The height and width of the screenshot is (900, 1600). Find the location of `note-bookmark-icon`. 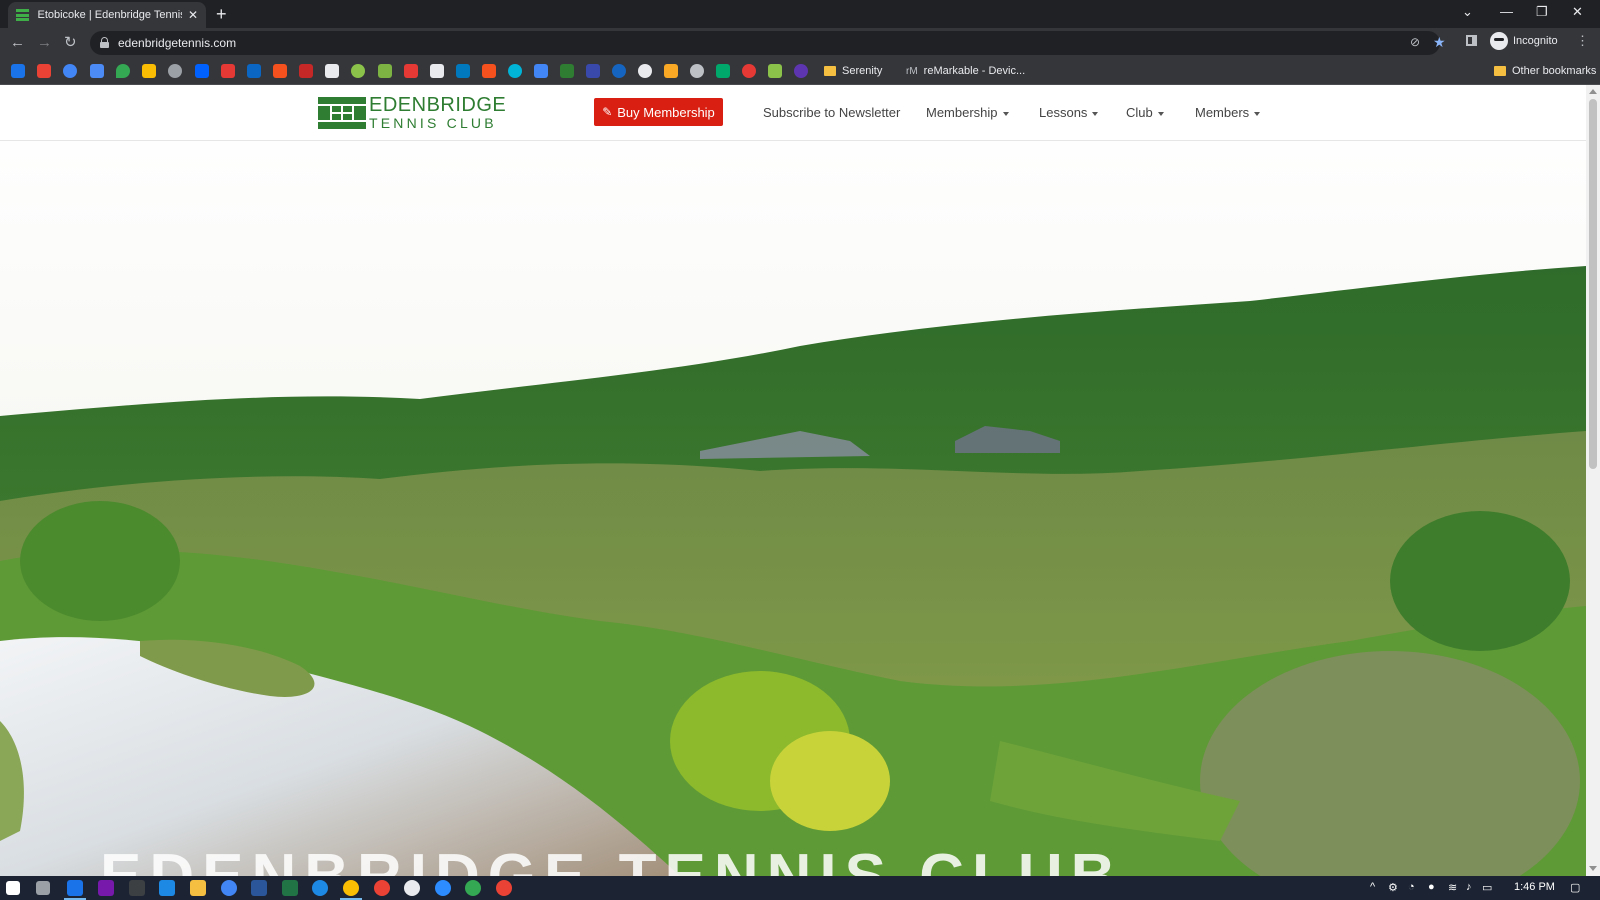

note-bookmark-icon is located at coordinates (671, 71).